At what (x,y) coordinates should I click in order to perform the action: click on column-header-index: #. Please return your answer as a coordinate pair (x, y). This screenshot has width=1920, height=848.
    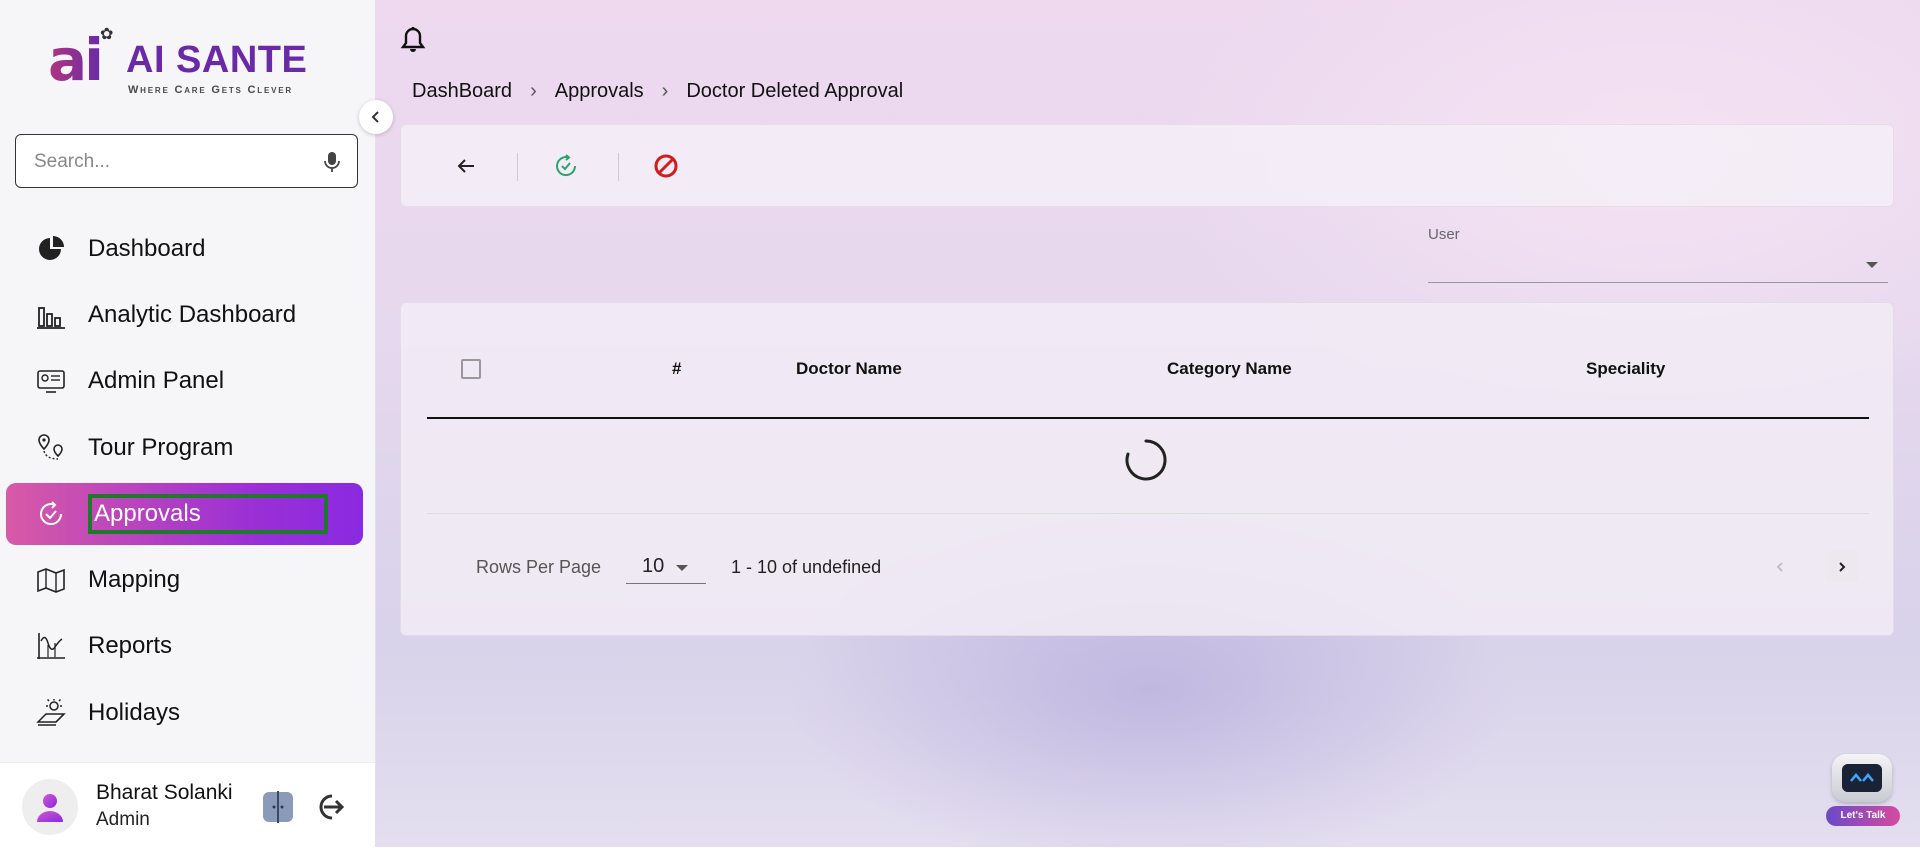
    Looking at the image, I should click on (676, 369).